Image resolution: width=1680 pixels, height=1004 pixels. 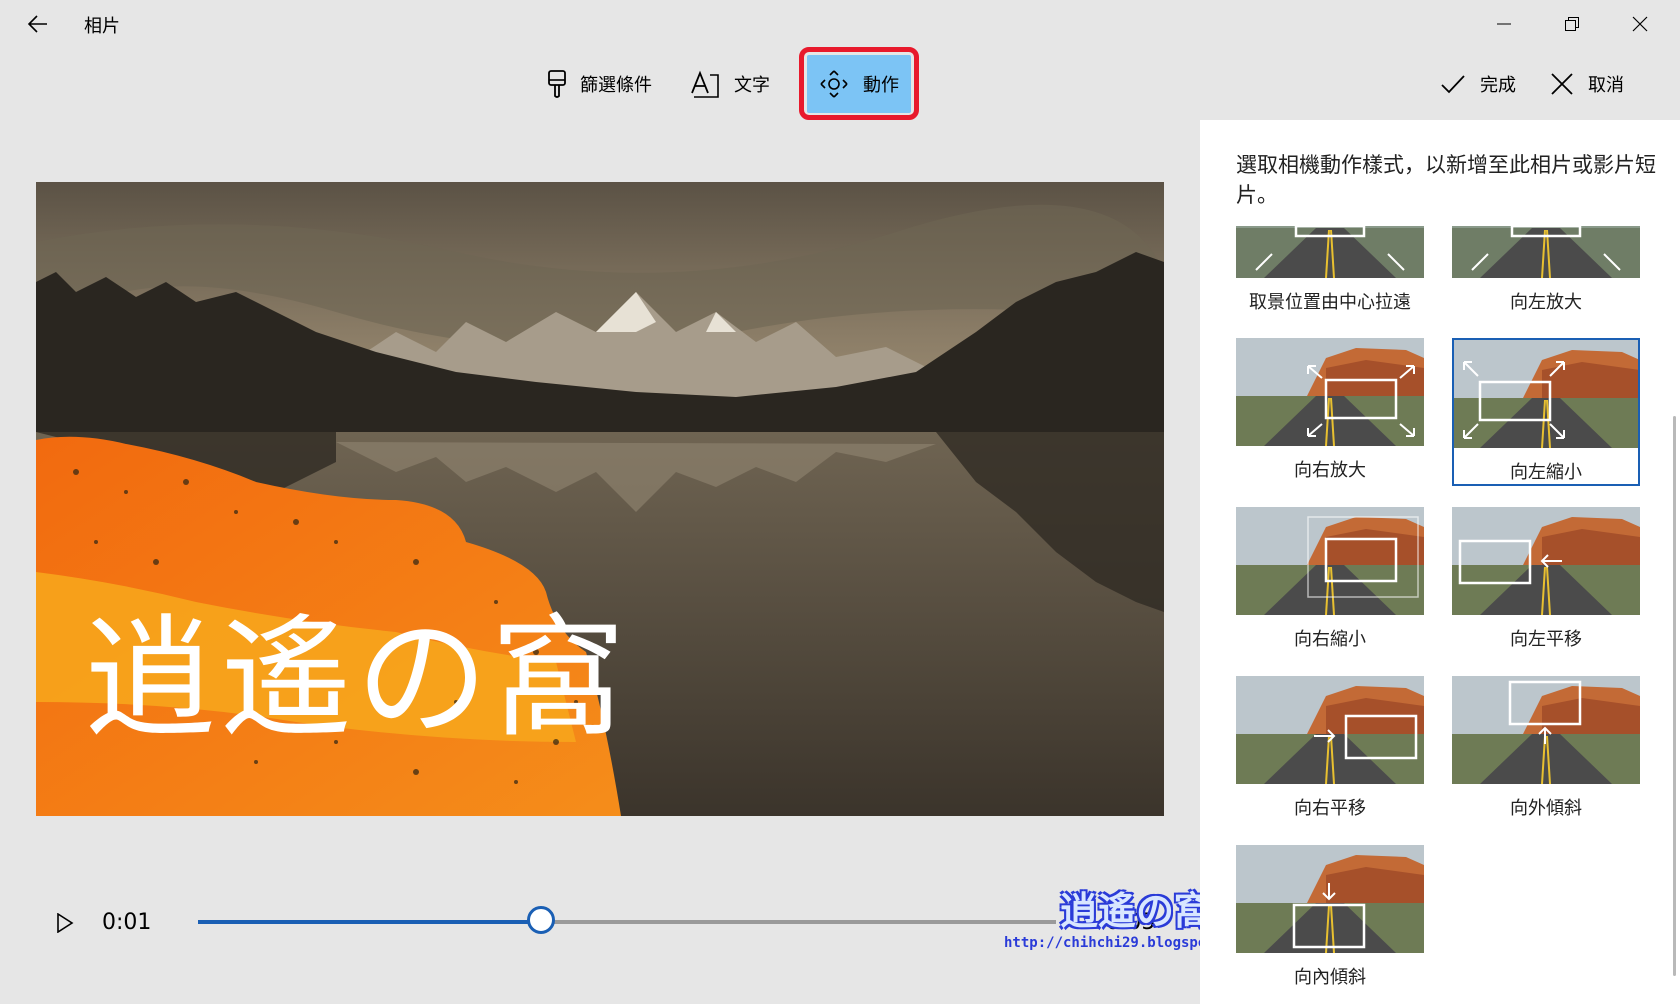 I want to click on motion-style-label: 向內傾斜, so click(x=1330, y=977).